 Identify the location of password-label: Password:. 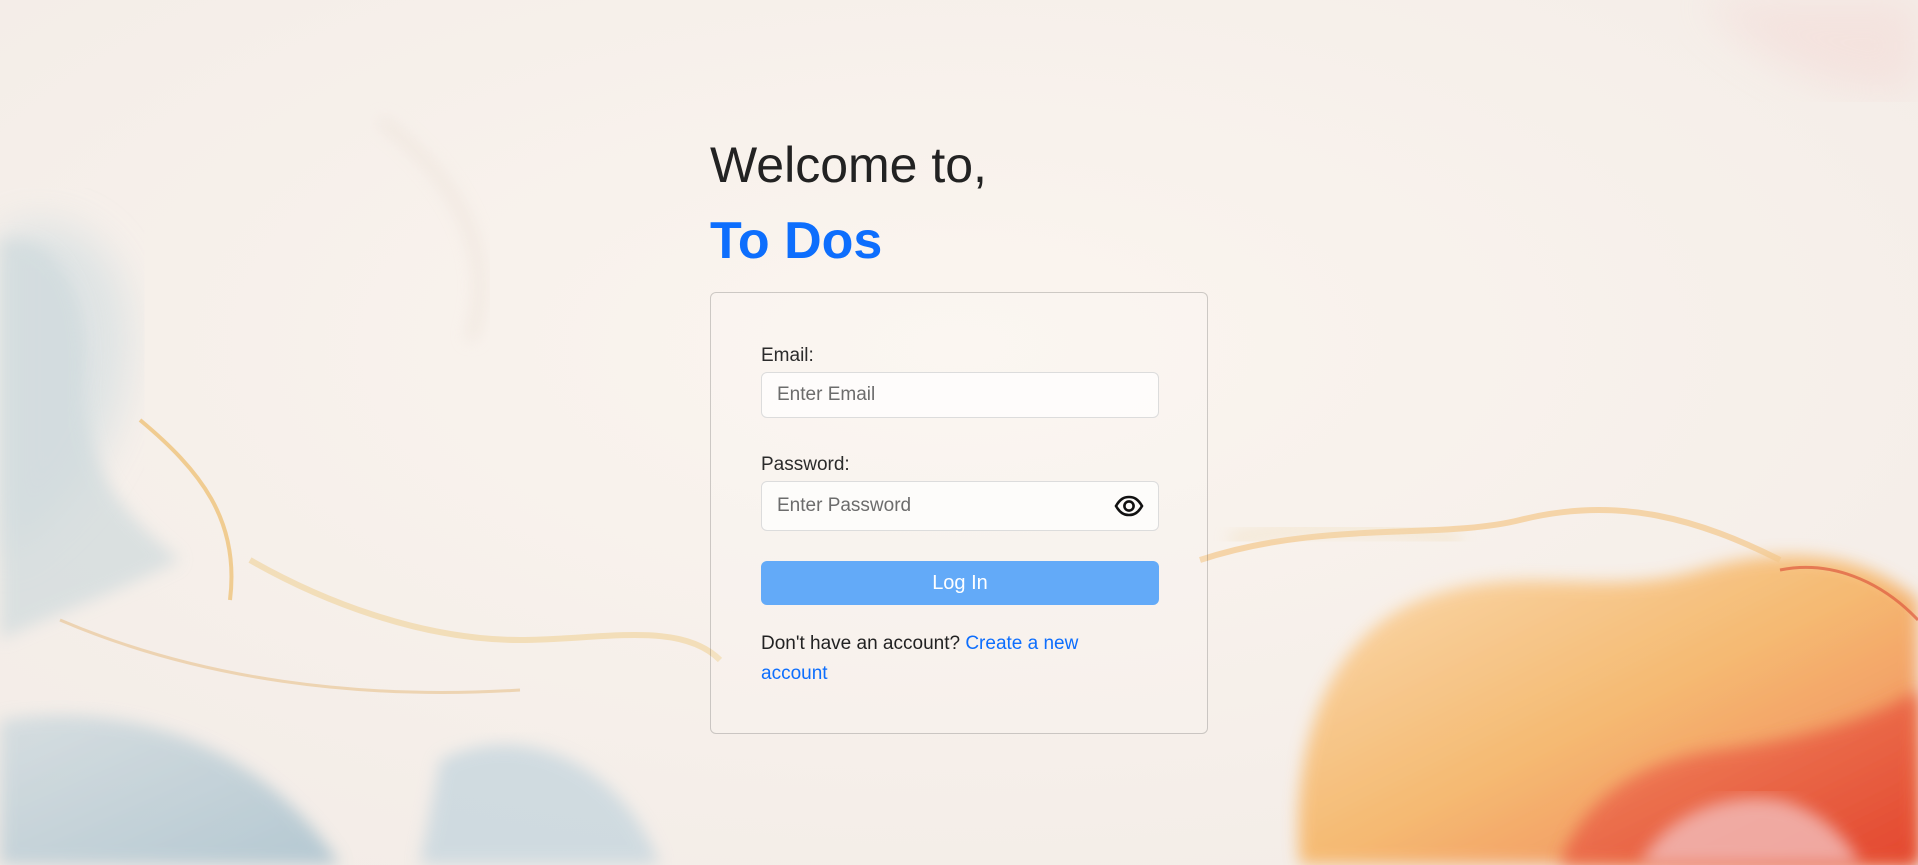
(805, 464).